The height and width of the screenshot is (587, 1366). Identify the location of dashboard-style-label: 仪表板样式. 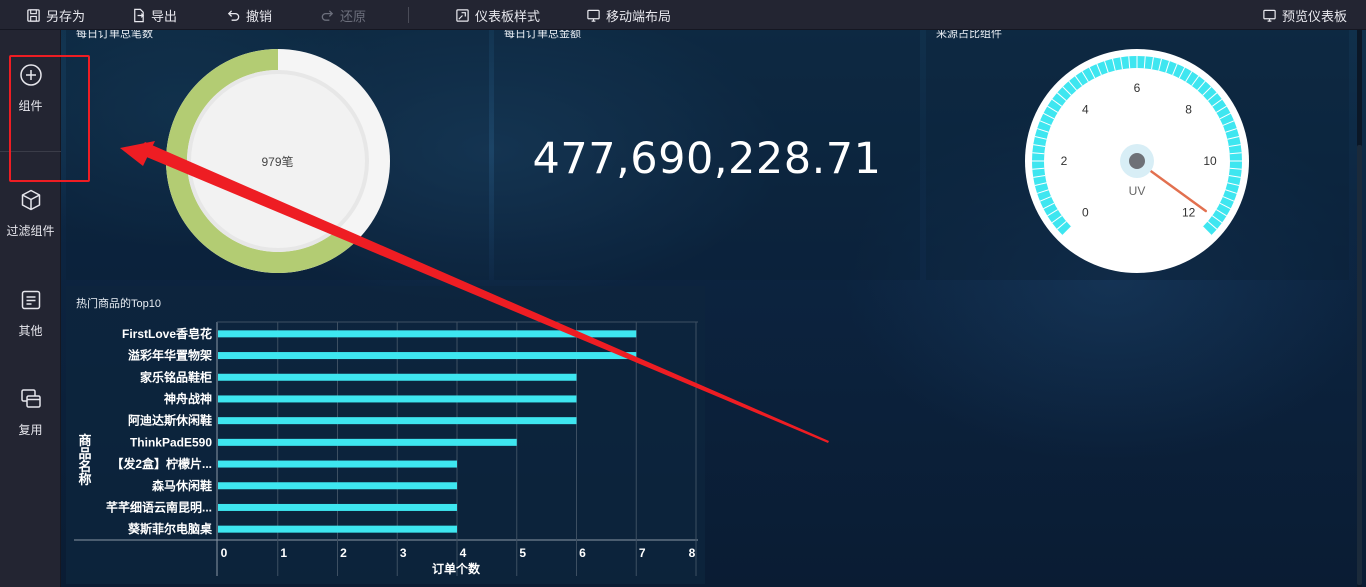
(508, 16).